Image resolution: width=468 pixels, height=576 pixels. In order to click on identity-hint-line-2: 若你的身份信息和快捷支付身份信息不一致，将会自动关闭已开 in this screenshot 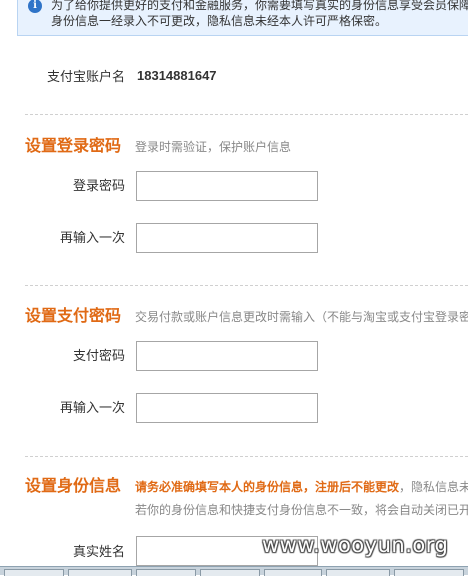, I will do `click(301, 510)`.